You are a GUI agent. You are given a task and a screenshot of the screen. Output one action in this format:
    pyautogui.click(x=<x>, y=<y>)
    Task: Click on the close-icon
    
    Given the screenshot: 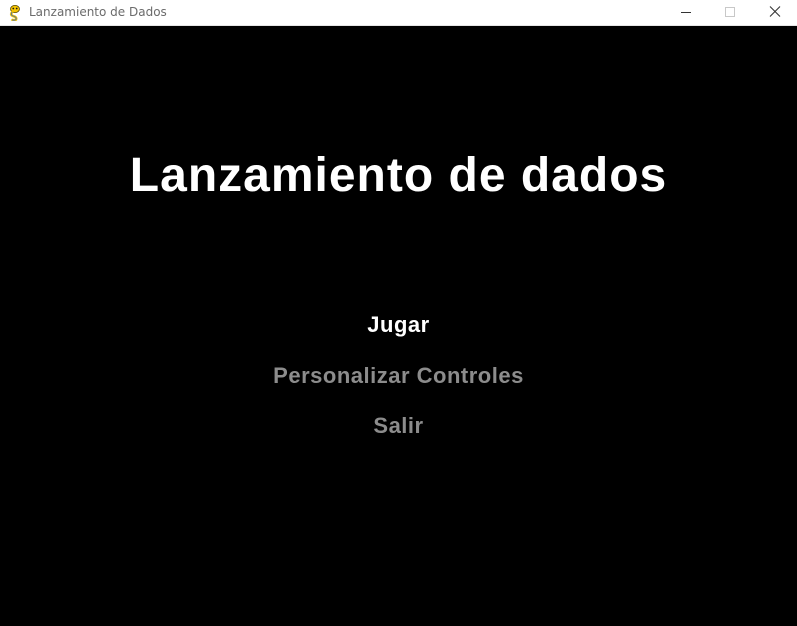 What is the action you would take?
    pyautogui.click(x=775, y=11)
    